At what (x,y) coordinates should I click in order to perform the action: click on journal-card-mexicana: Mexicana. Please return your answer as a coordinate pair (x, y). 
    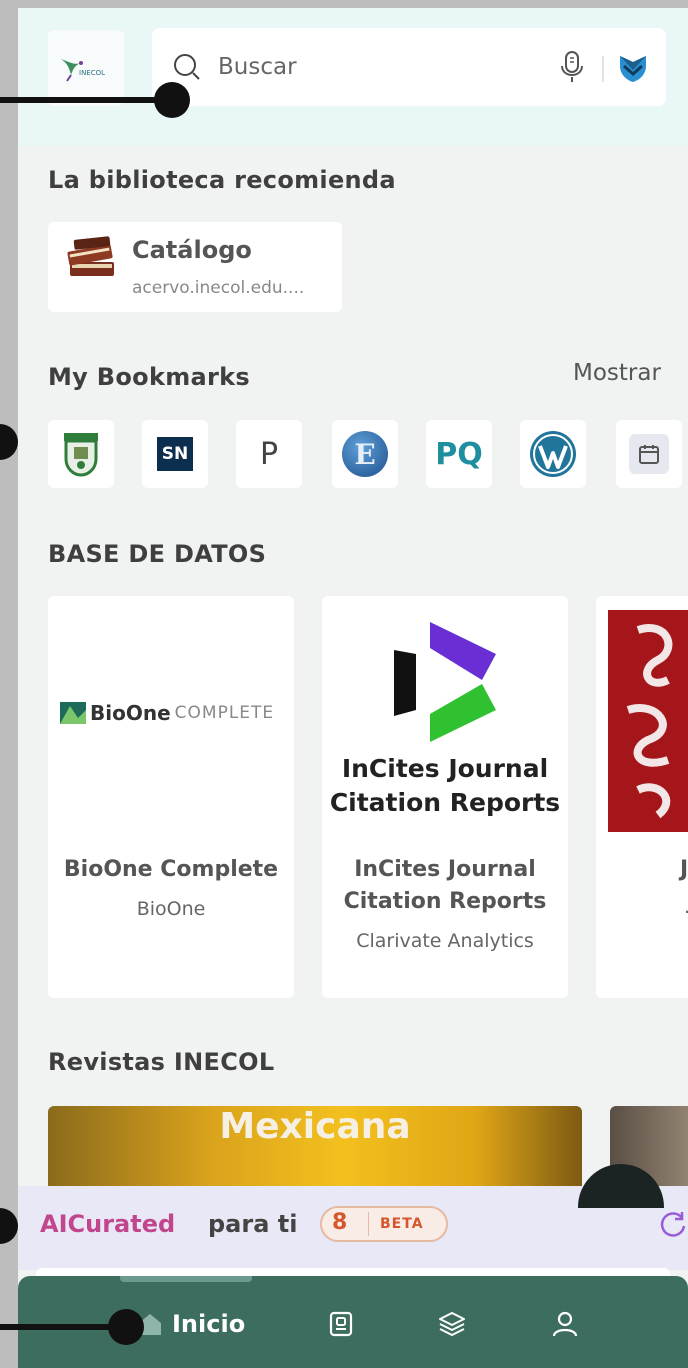
    Looking at the image, I should click on (315, 1146).